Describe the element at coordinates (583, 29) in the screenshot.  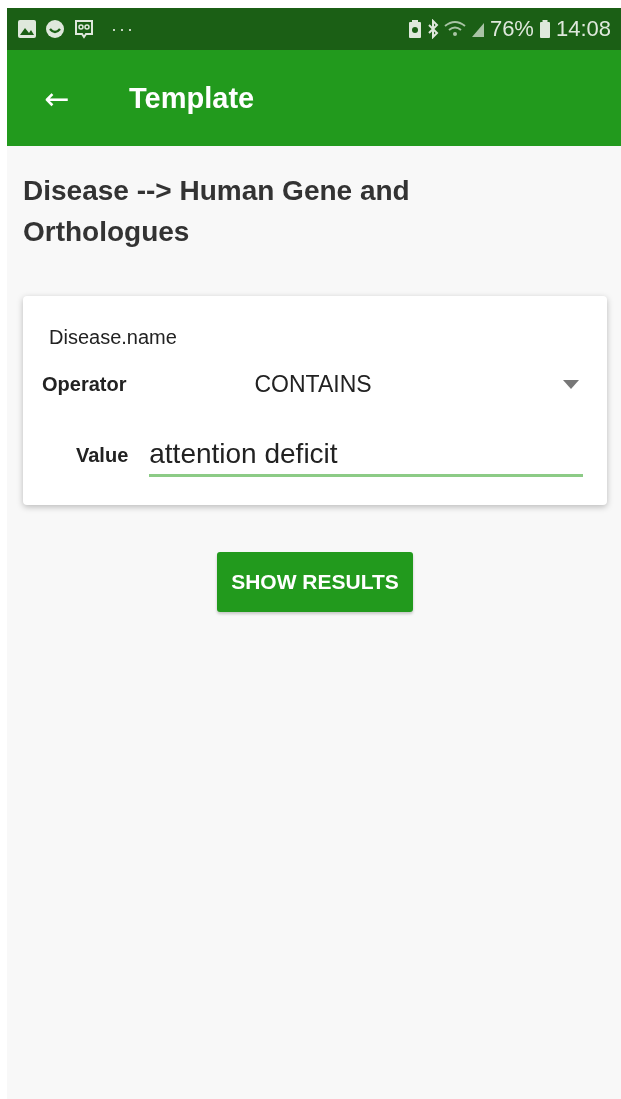
I see `clock: 14:08` at that location.